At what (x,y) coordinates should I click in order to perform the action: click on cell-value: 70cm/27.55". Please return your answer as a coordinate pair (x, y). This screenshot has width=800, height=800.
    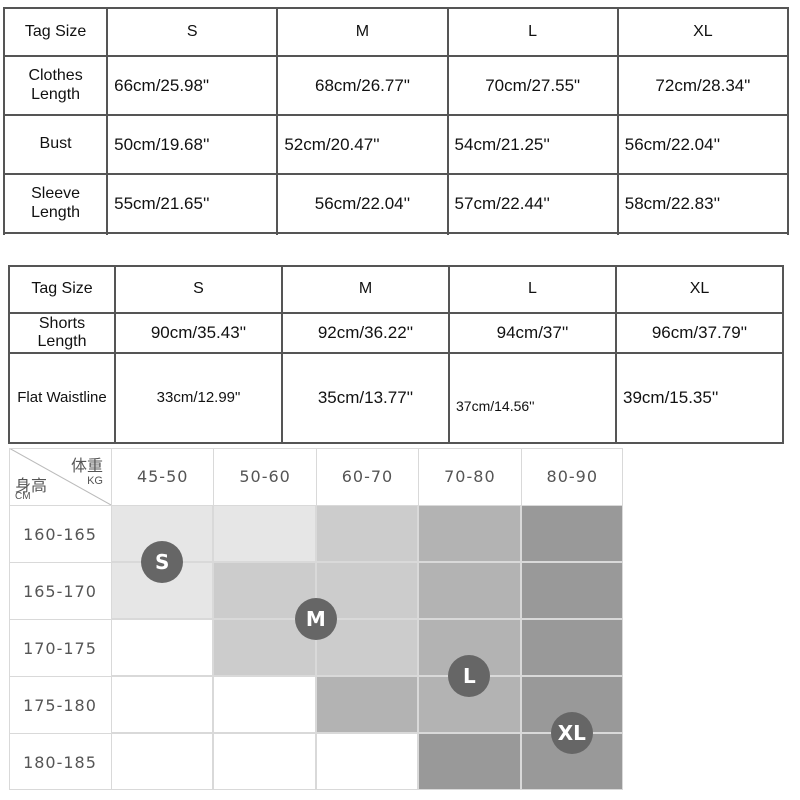
    Looking at the image, I should click on (532, 85).